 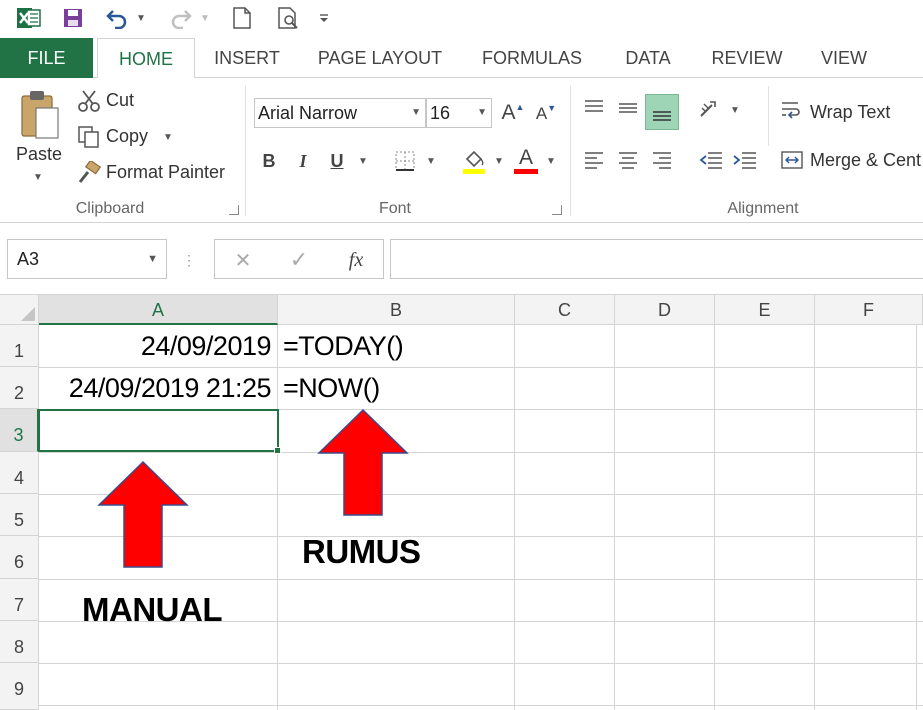 What do you see at coordinates (844, 58) in the screenshot?
I see `tab-view: VIEW` at bounding box center [844, 58].